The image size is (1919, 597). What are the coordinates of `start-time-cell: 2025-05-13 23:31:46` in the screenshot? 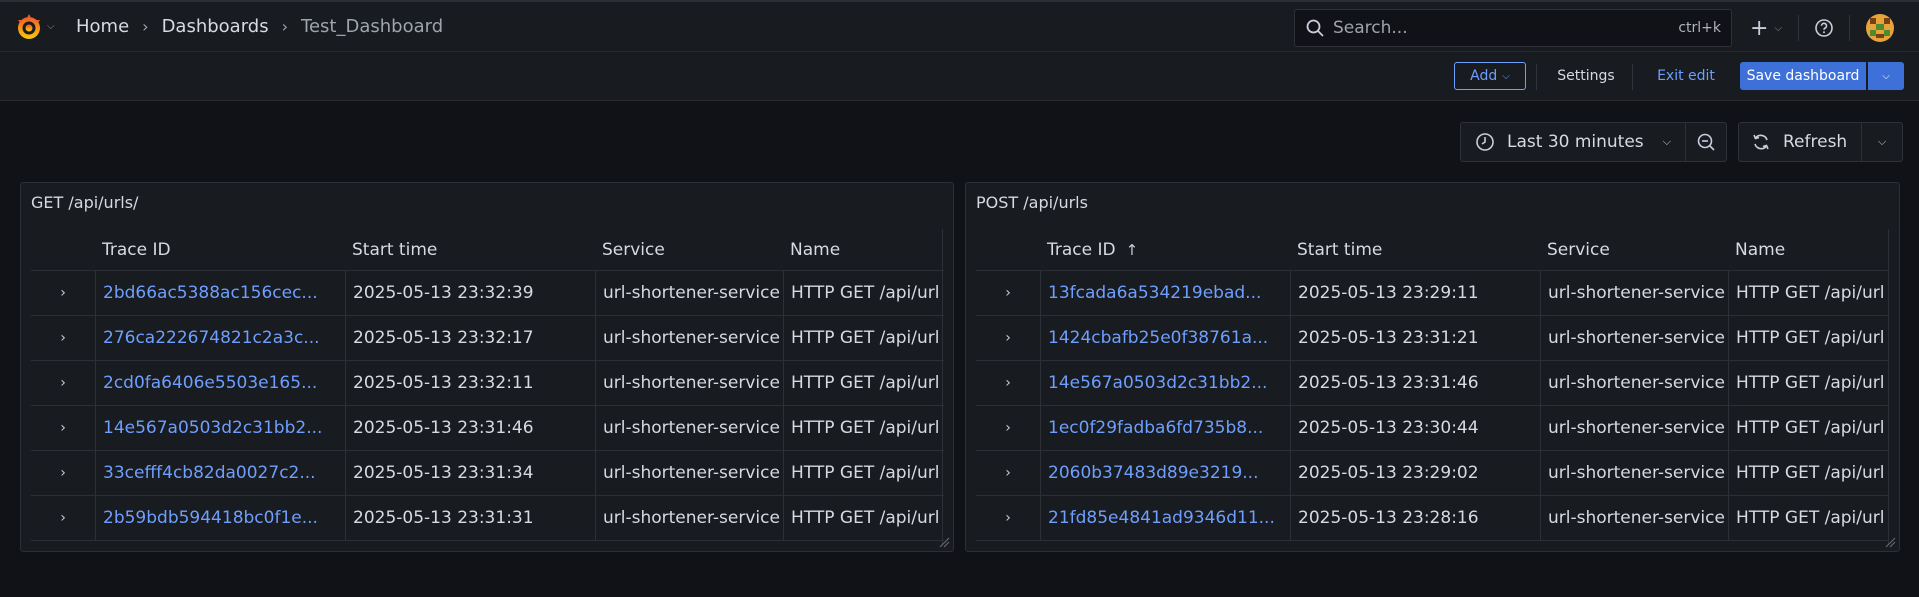 It's located at (1415, 383).